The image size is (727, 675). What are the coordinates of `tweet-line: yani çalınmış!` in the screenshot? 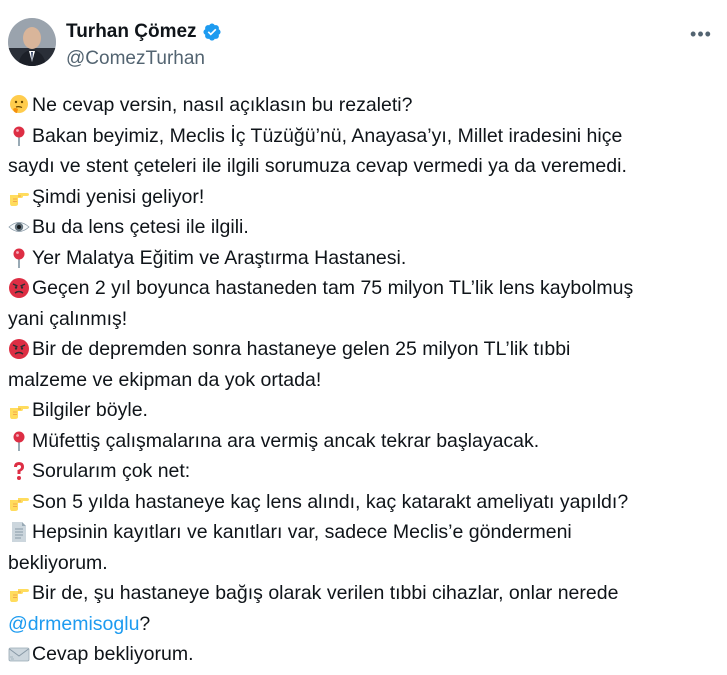 It's located at (364, 319).